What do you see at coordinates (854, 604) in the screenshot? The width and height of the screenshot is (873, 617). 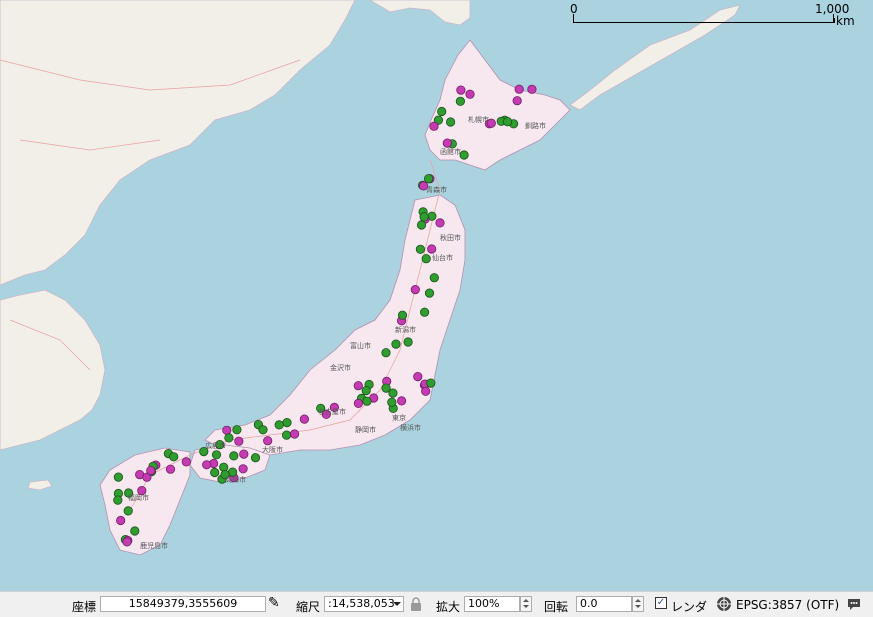 I see `messages-icon` at bounding box center [854, 604].